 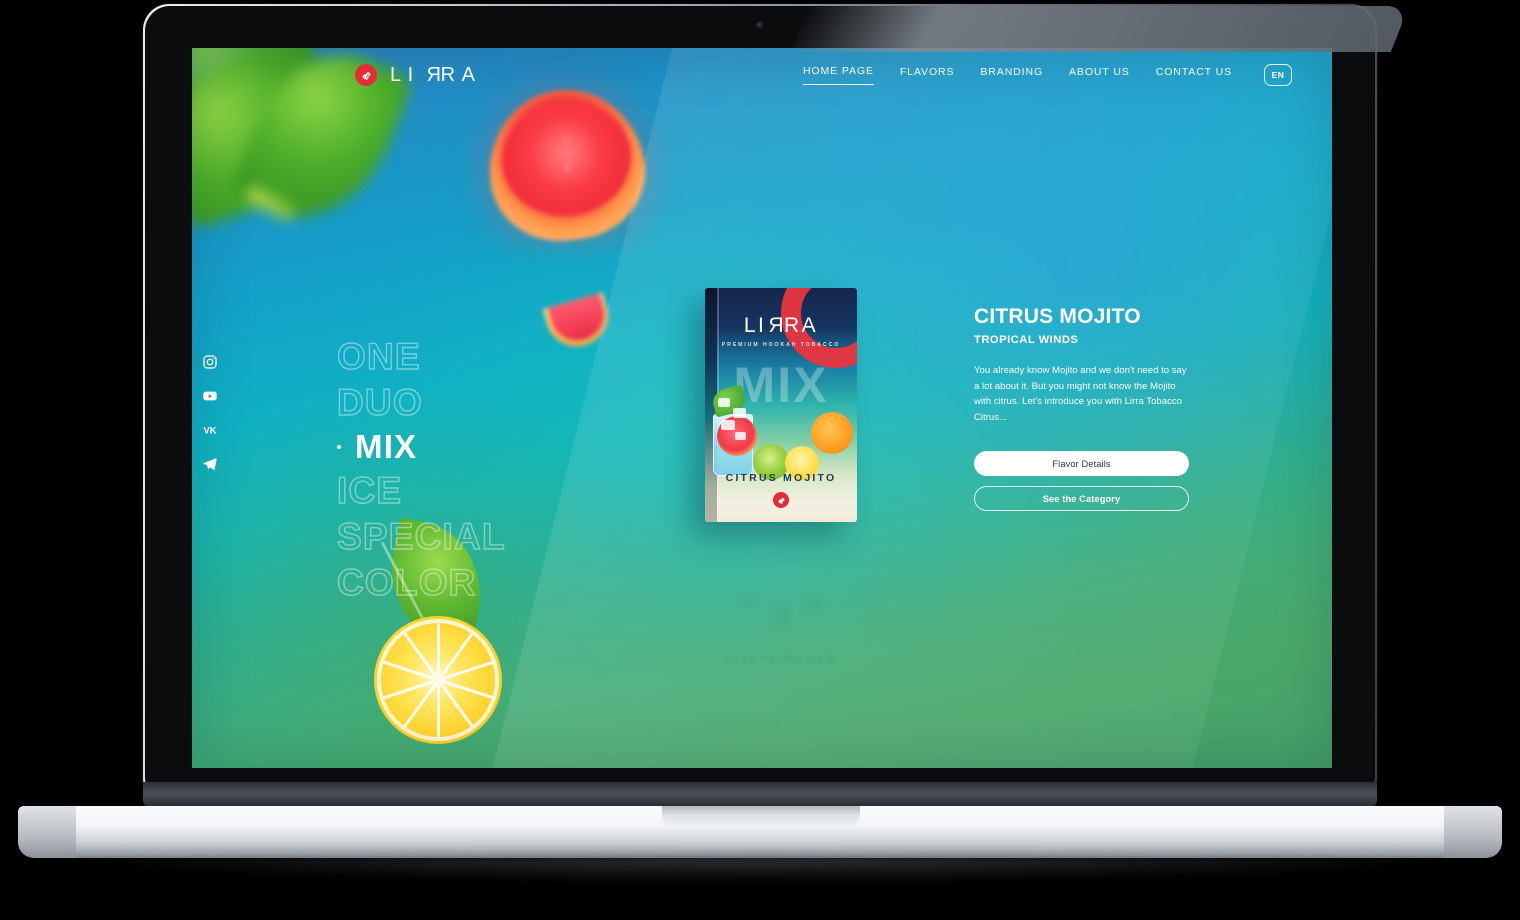 I want to click on pack-fruit-artwork, so click(x=781, y=434).